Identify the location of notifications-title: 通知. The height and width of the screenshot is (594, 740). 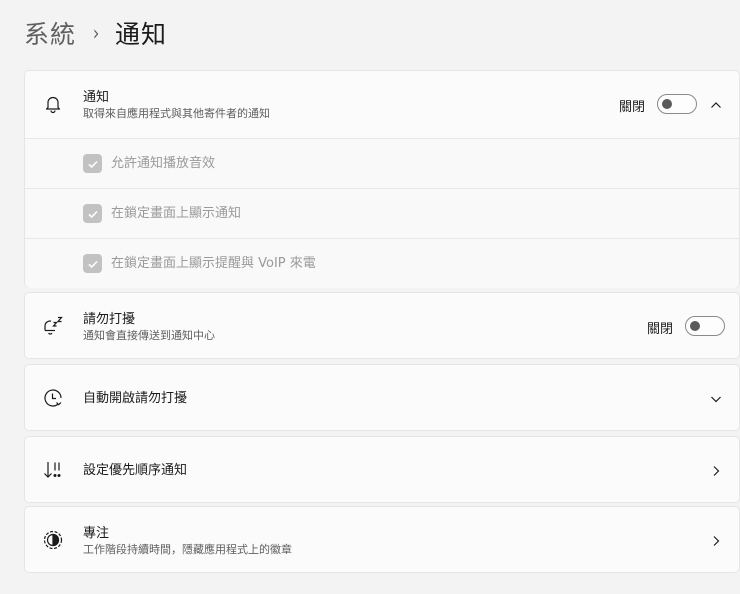
(96, 97).